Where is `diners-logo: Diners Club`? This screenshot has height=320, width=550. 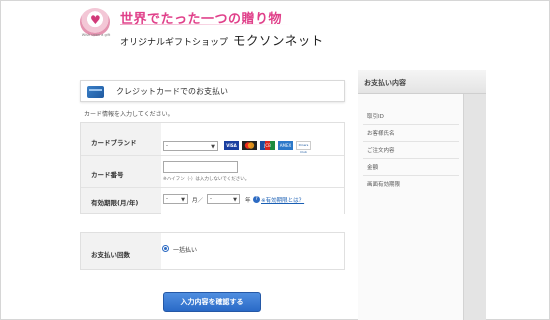
diners-logo: Diners Club is located at coordinates (303, 147).